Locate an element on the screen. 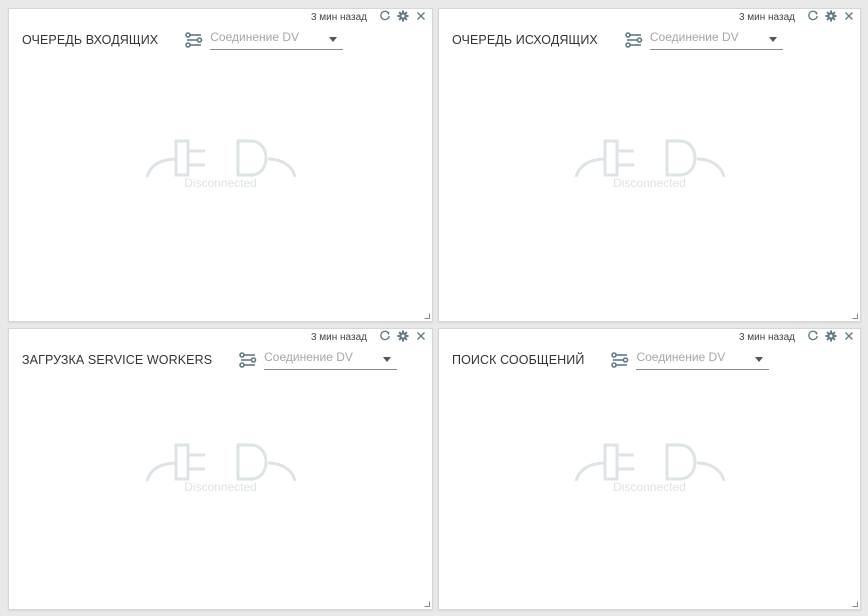 The width and height of the screenshot is (868, 616). widget-title: ОЧЕРЕДЬ ИСХОДЯЩИХ is located at coordinates (525, 40).